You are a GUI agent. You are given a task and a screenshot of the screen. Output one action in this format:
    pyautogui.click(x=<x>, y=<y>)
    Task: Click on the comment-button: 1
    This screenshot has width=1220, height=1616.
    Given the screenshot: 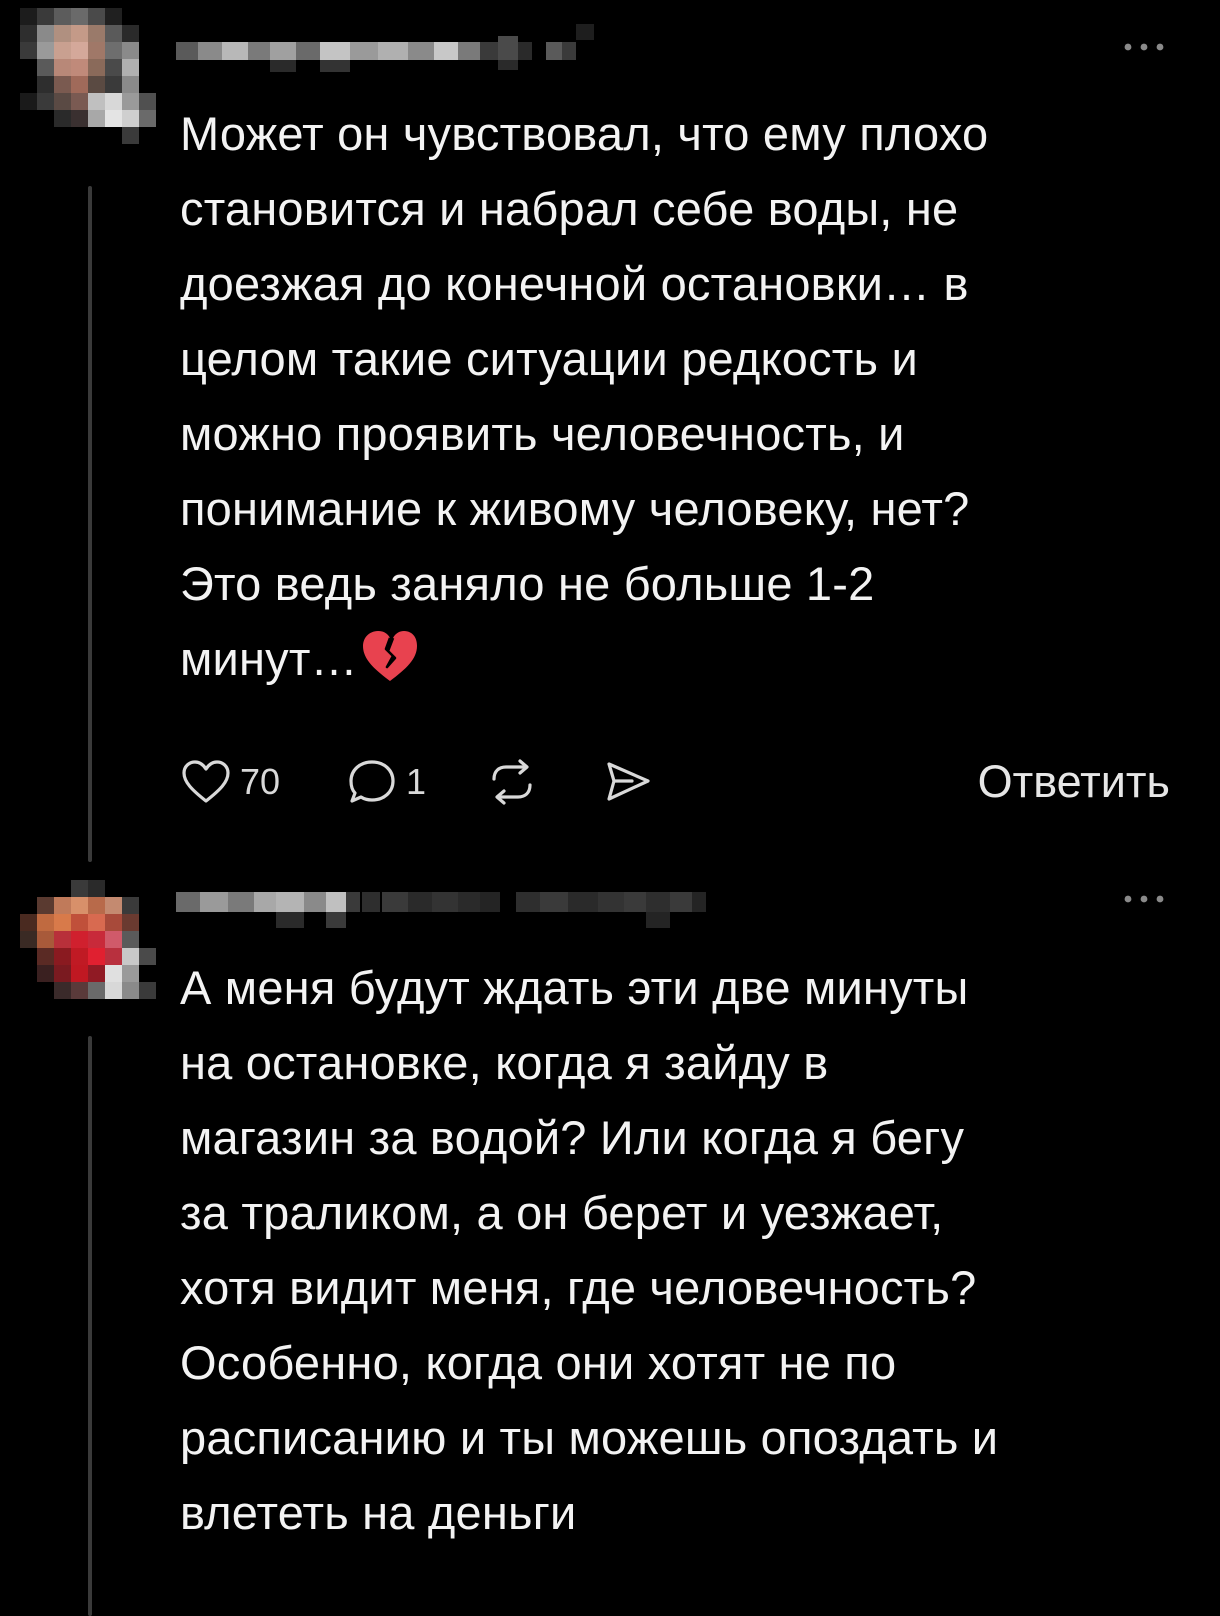 What is the action you would take?
    pyautogui.click(x=386, y=782)
    